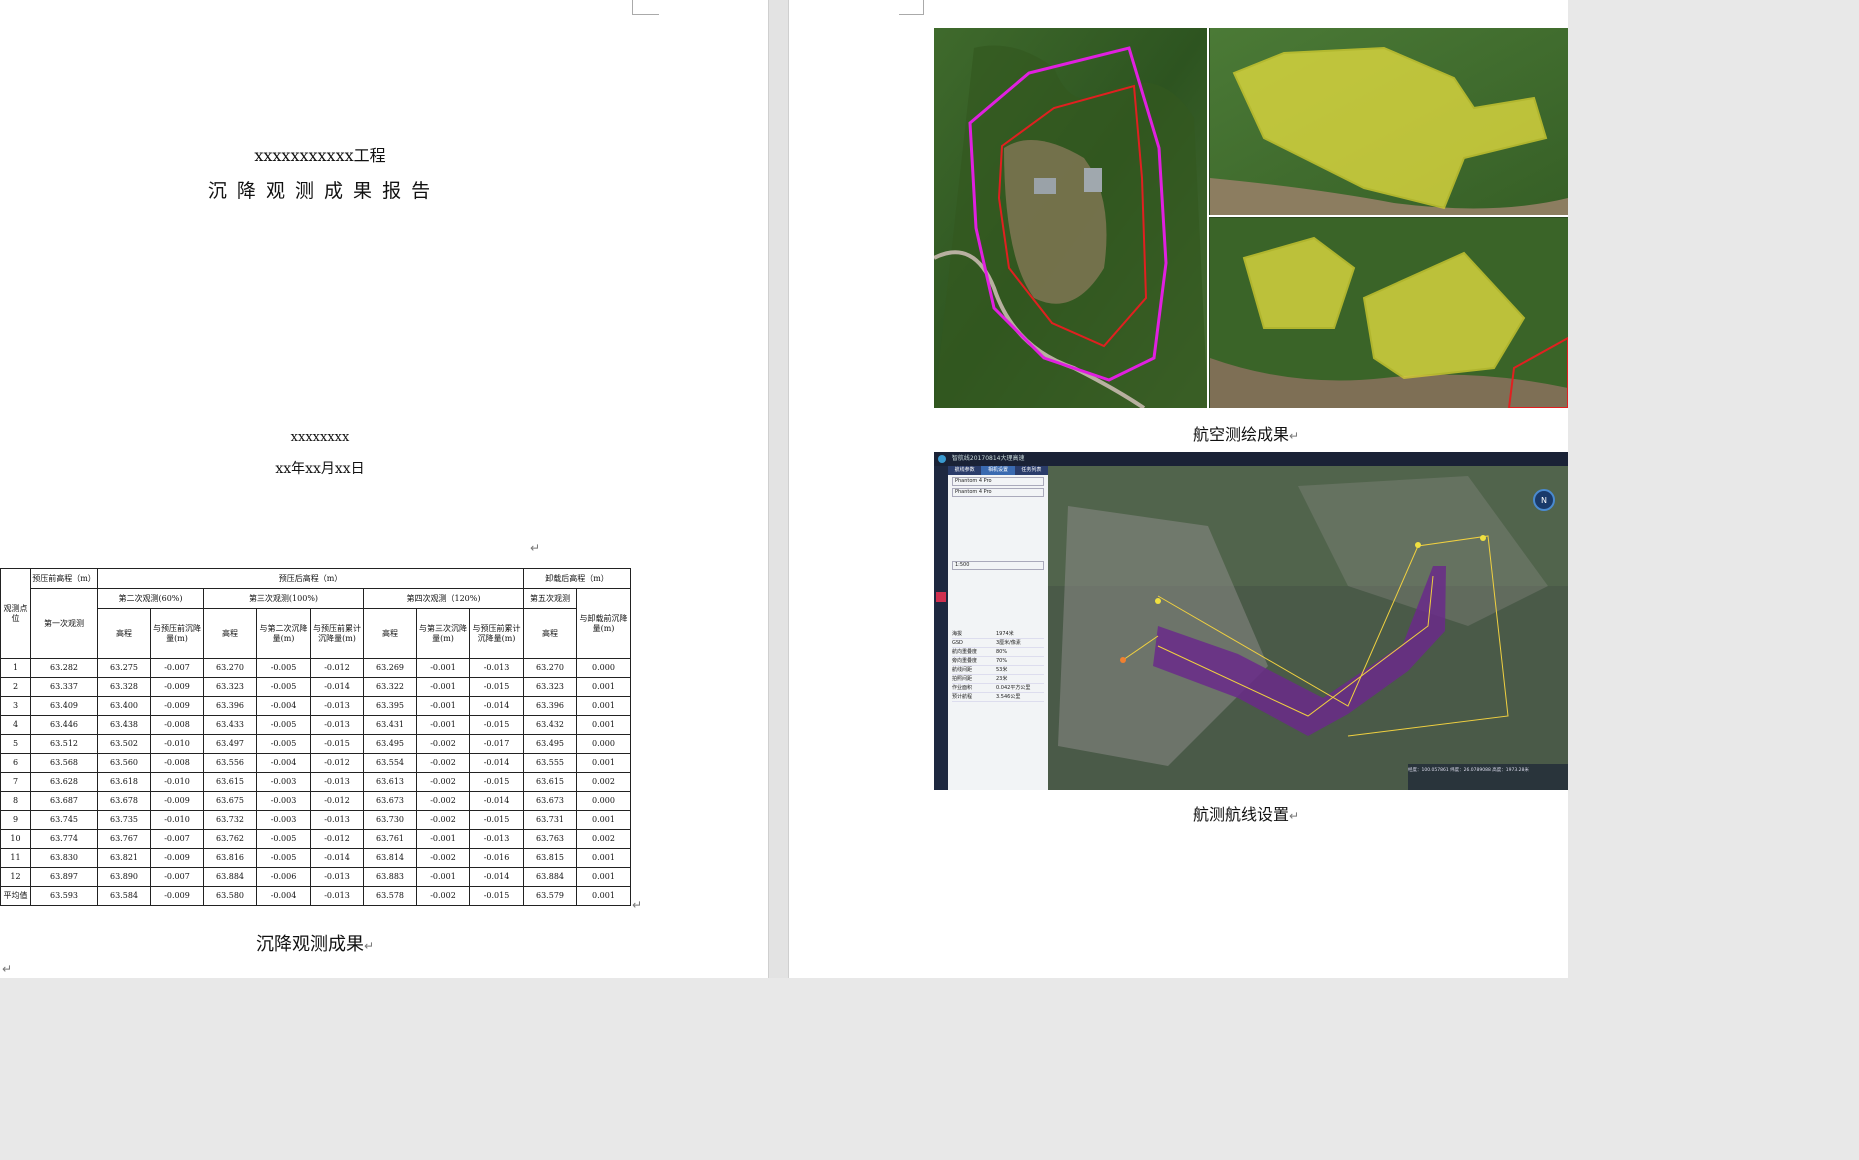  What do you see at coordinates (230, 820) in the screenshot?
I see `table-cell: 63.732` at bounding box center [230, 820].